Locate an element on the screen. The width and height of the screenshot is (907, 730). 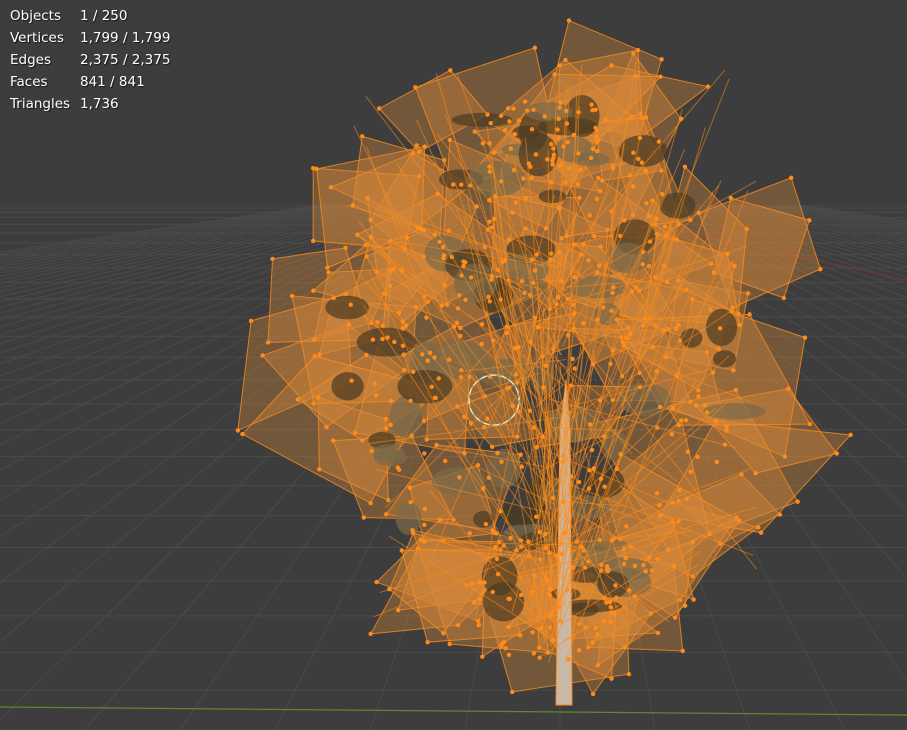
stat-label: Triangles is located at coordinates (40, 104).